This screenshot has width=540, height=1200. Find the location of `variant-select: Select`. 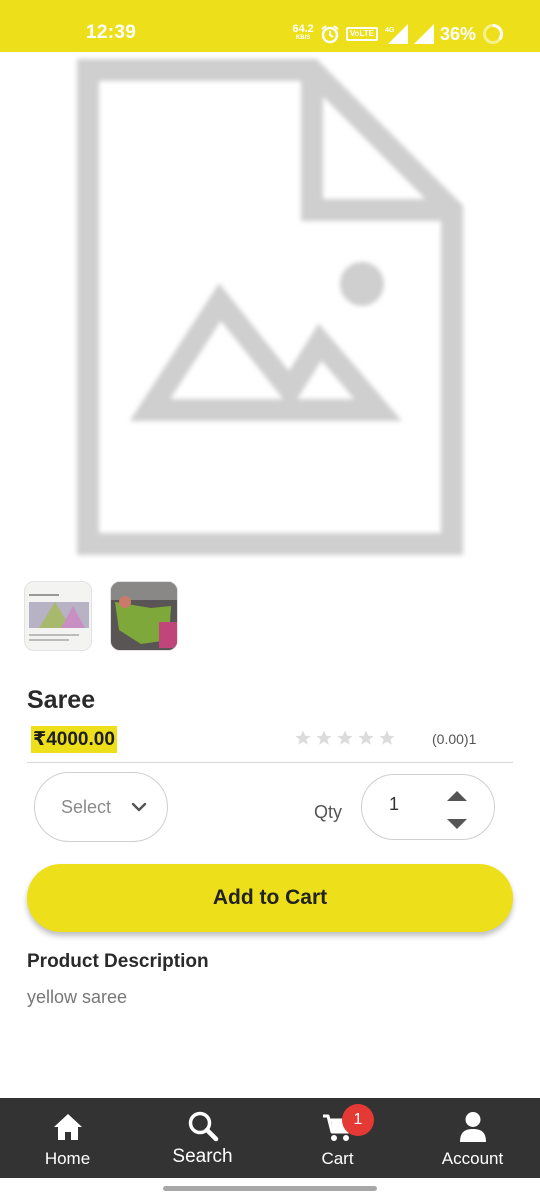

variant-select: Select is located at coordinates (101, 807).